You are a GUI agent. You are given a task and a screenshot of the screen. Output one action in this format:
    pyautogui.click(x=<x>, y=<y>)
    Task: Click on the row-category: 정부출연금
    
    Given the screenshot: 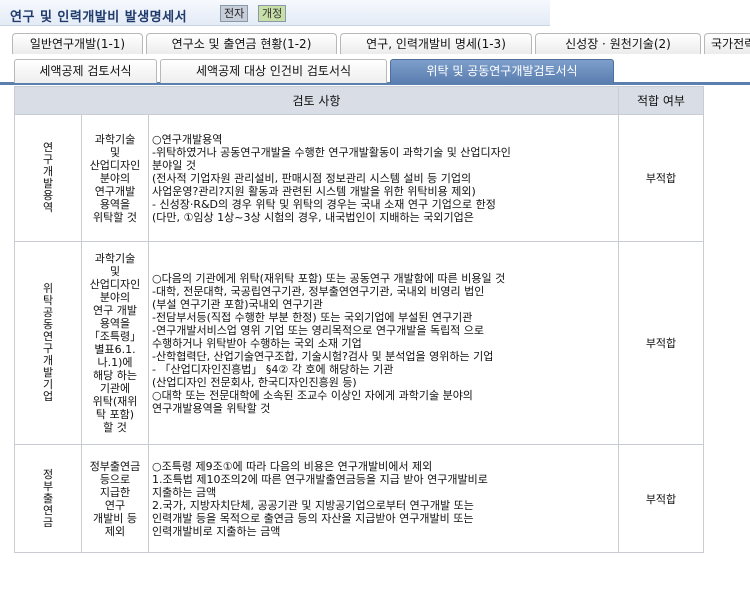 What is the action you would take?
    pyautogui.click(x=48, y=498)
    